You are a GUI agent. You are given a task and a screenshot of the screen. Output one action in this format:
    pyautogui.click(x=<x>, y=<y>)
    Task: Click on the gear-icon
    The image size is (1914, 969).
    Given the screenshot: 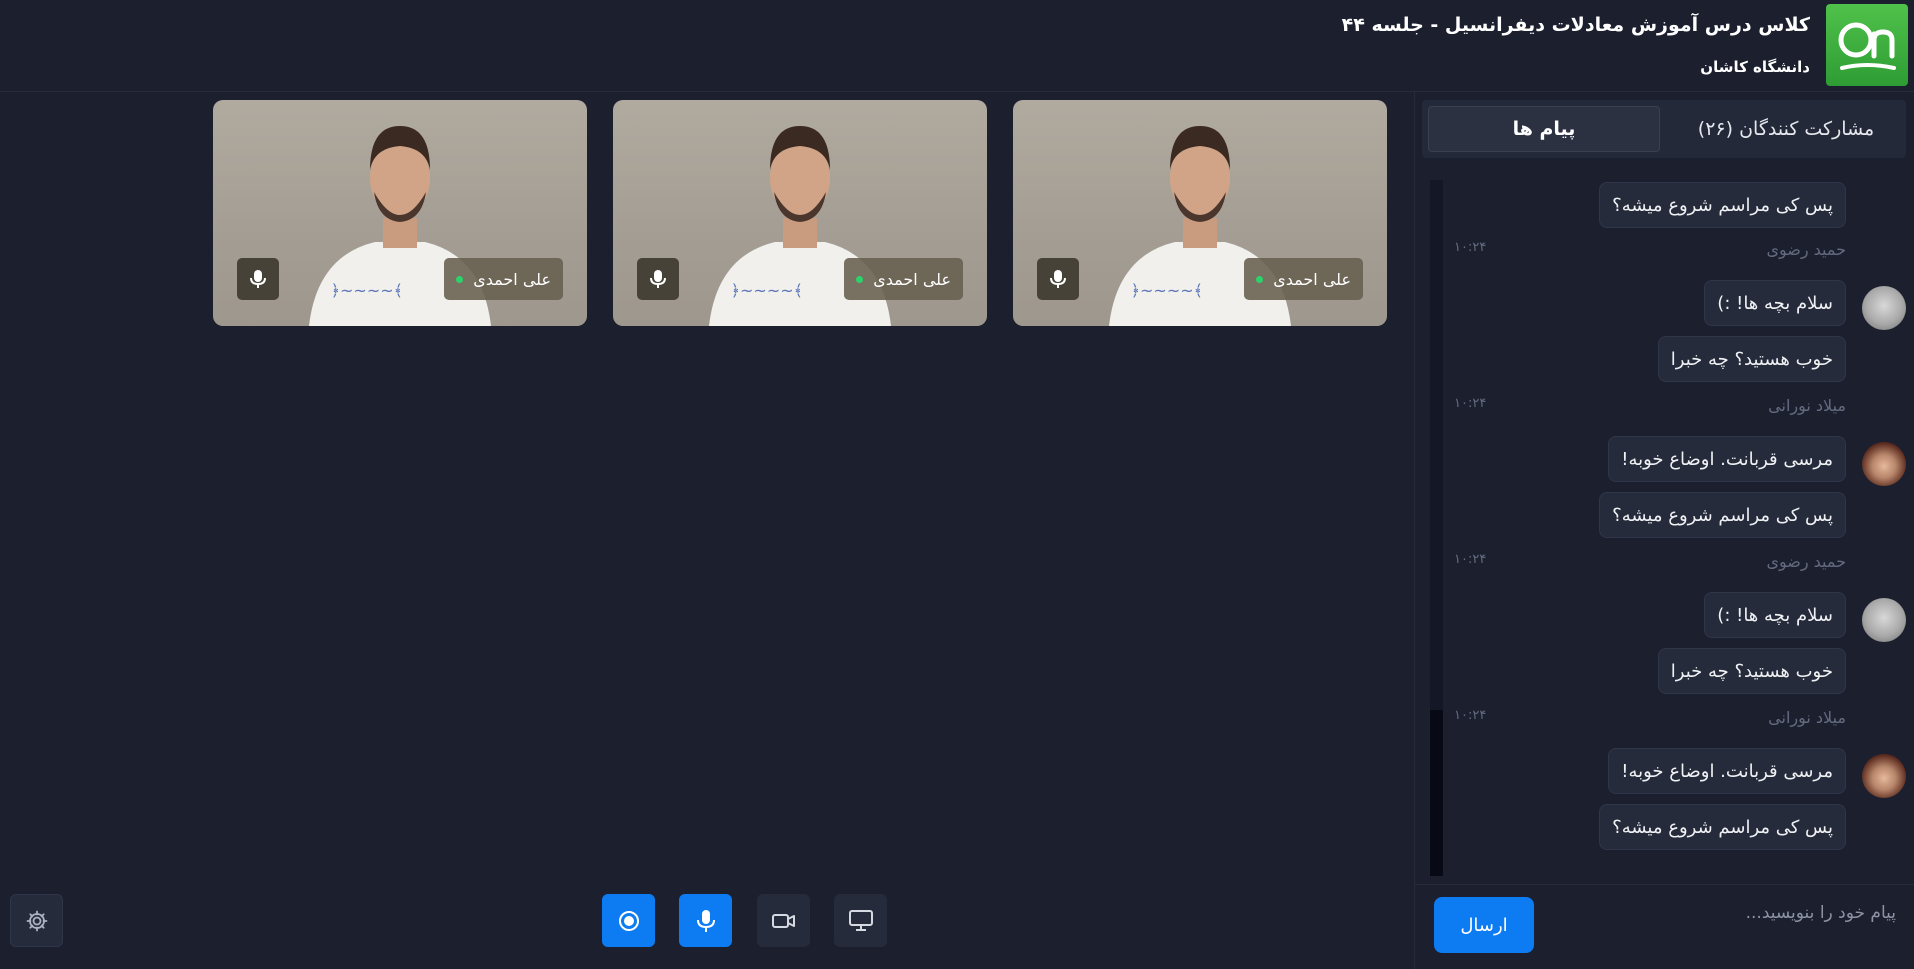 What is the action you would take?
    pyautogui.click(x=36, y=920)
    